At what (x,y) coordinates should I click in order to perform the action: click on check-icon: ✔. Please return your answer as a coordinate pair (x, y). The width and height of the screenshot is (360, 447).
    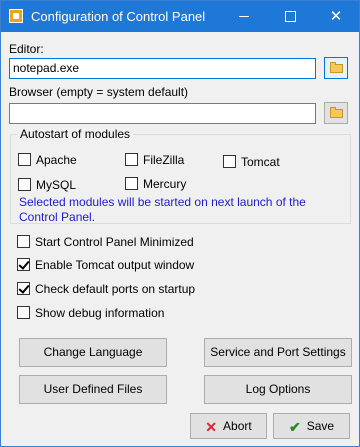
    Looking at the image, I should click on (294, 426).